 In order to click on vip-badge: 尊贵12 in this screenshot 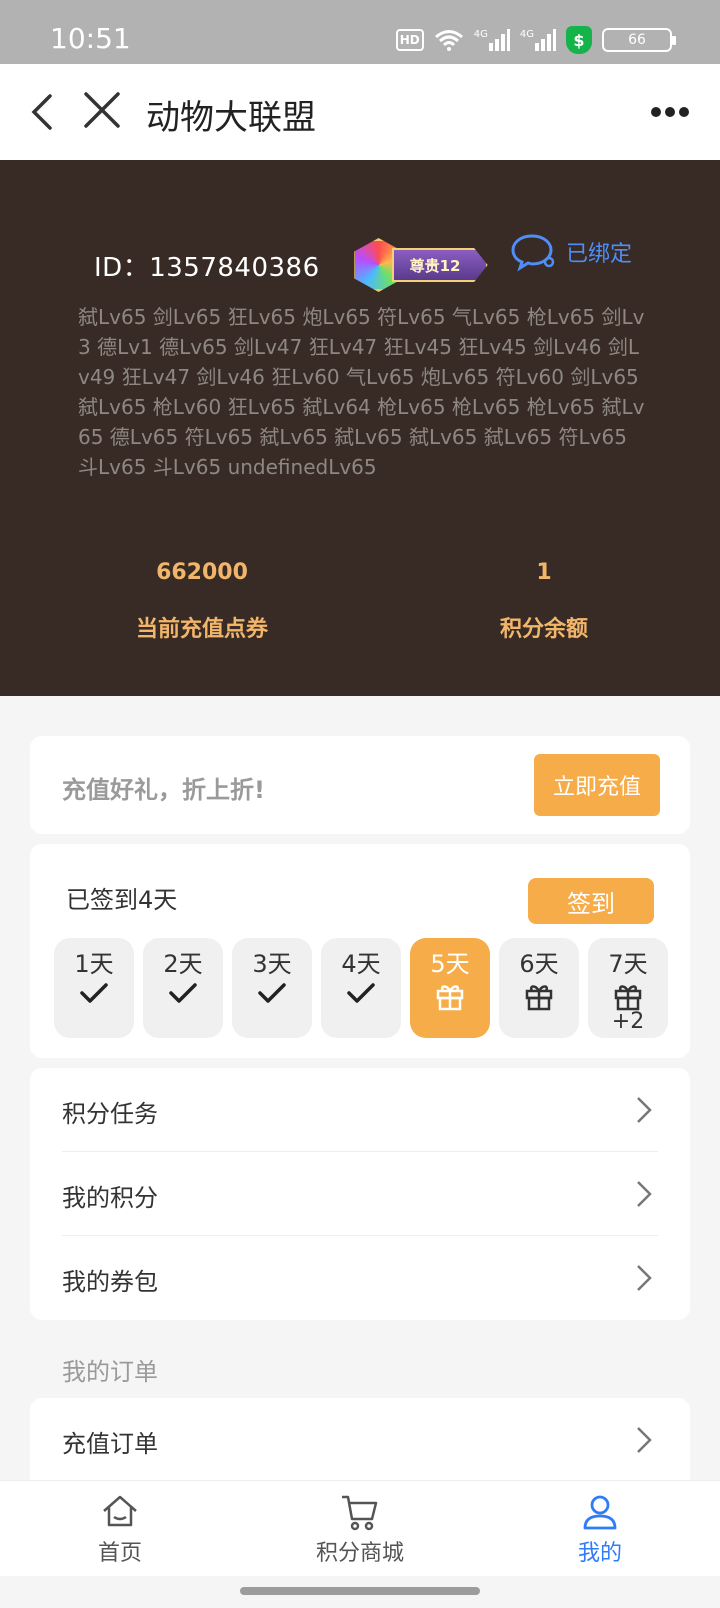, I will do `click(420, 265)`.